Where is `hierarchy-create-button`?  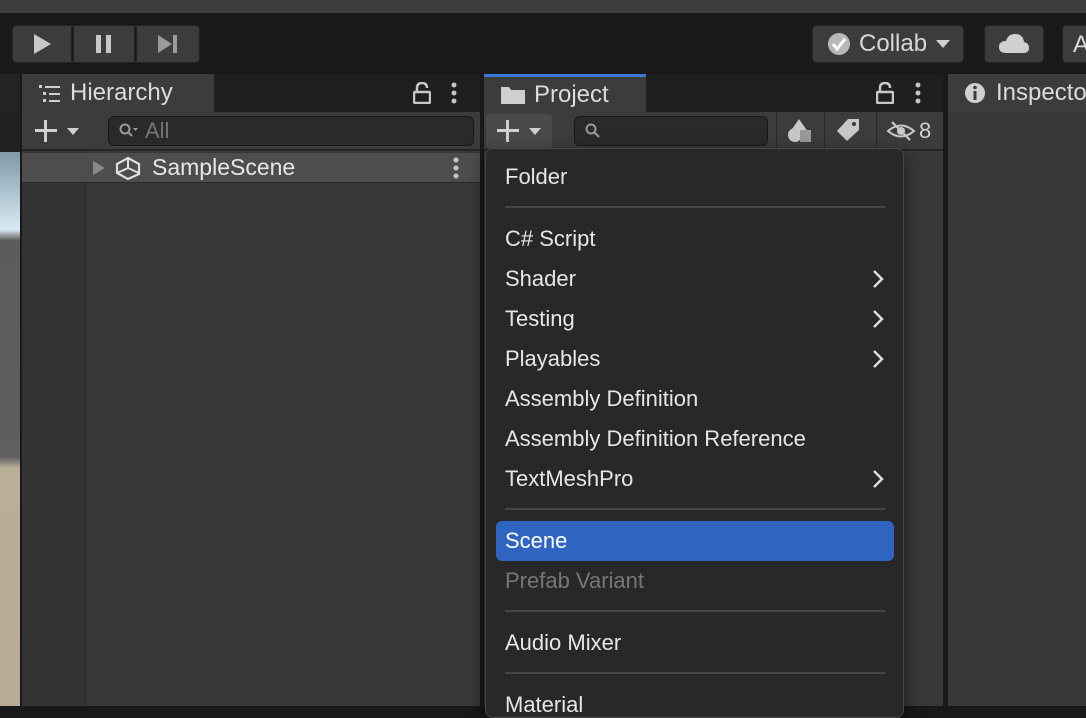 hierarchy-create-button is located at coordinates (60, 131).